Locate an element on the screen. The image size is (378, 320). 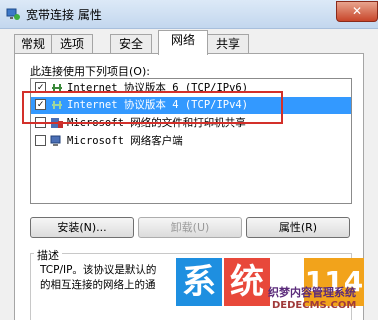
close-button: ✕ is located at coordinates (357, 11).